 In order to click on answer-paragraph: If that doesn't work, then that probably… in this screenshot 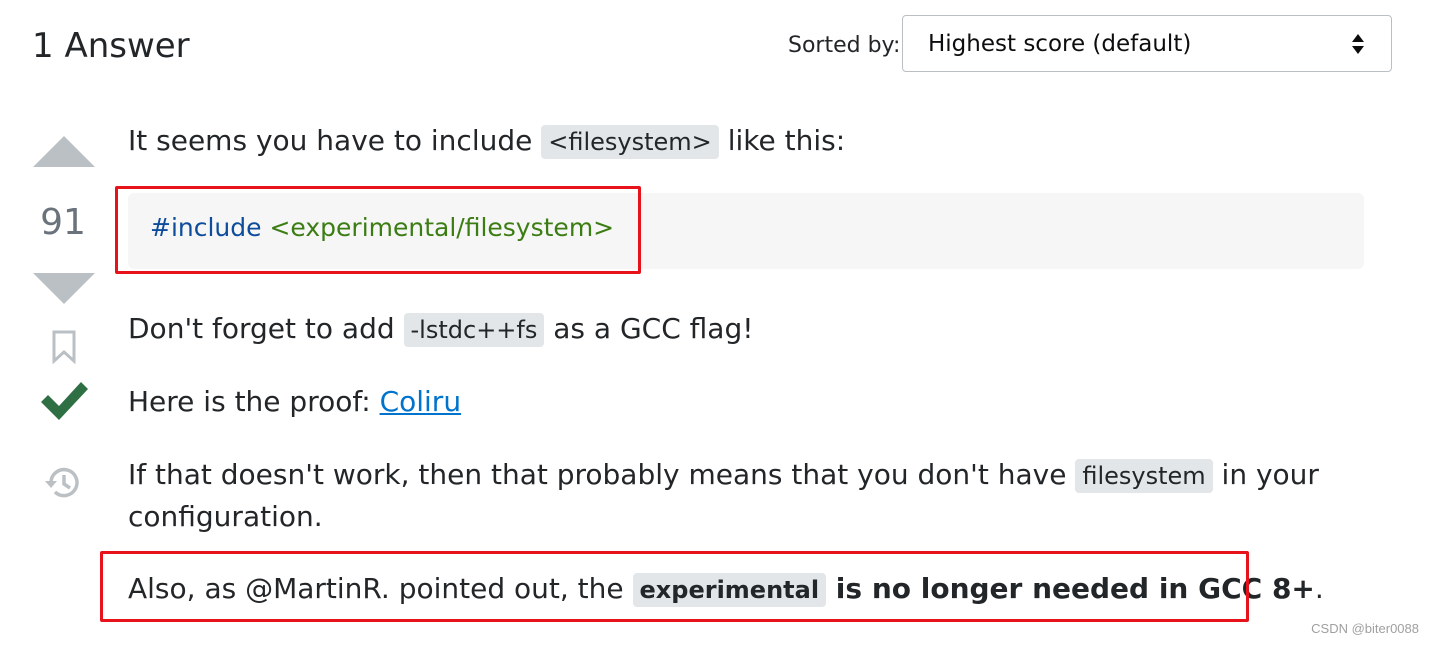, I will do `click(723, 475)`.